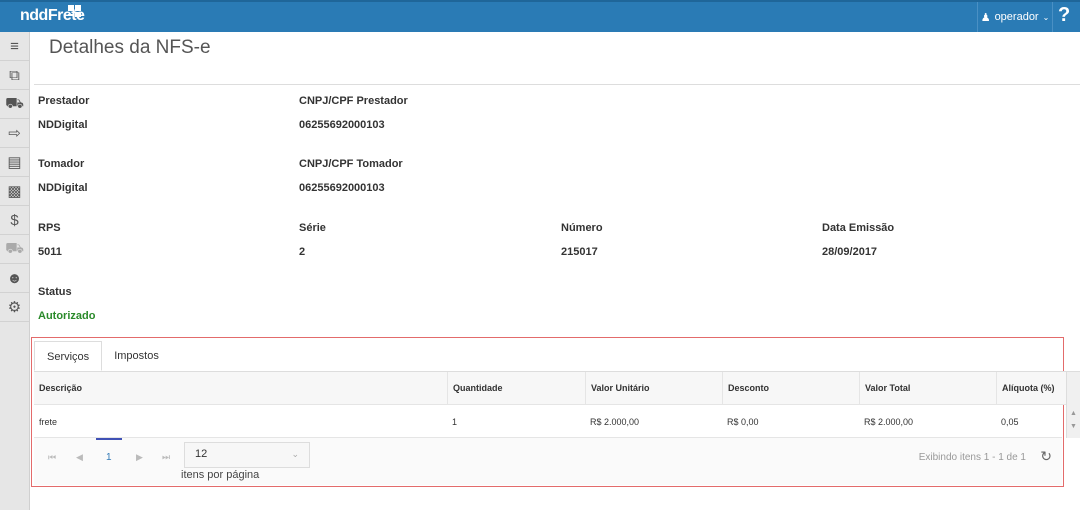 This screenshot has width=1080, height=510. I want to click on value: 2, so click(302, 252).